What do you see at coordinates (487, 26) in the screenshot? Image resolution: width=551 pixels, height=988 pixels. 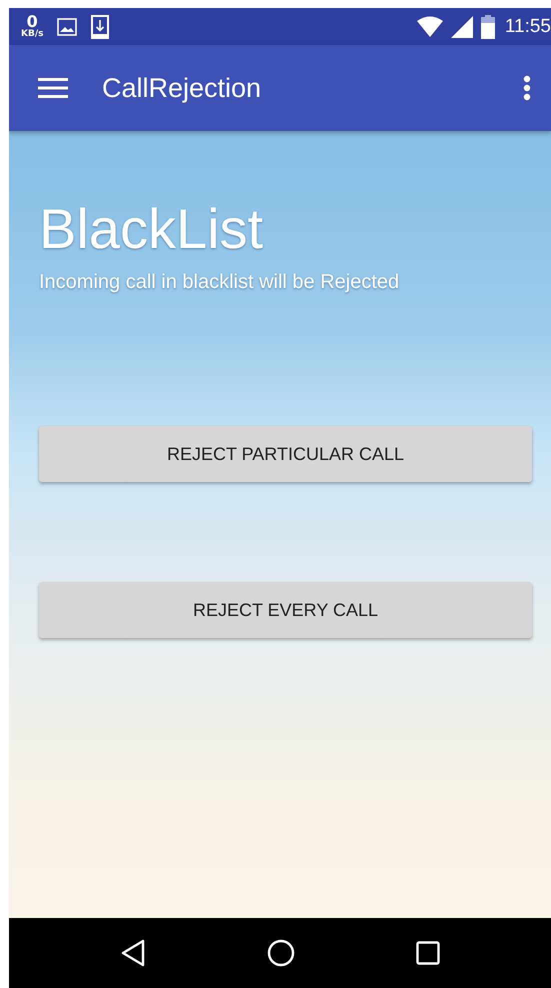 I see `battery-icon` at bounding box center [487, 26].